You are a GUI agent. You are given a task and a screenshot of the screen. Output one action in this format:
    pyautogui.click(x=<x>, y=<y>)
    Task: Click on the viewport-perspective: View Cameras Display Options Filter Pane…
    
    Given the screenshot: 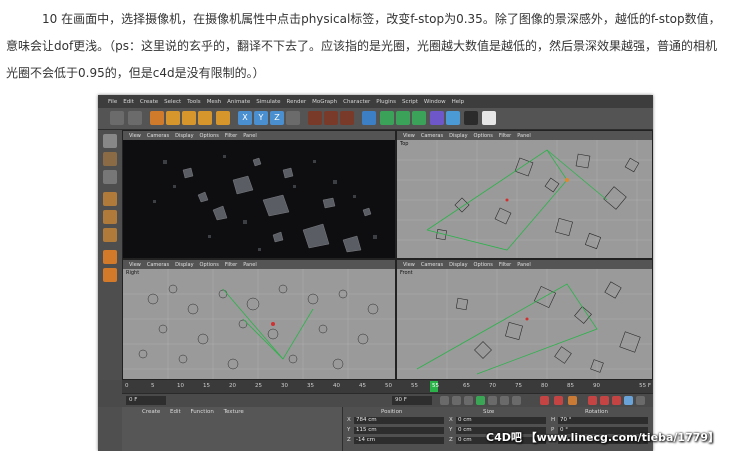 What is the action you would take?
    pyautogui.click(x=259, y=194)
    